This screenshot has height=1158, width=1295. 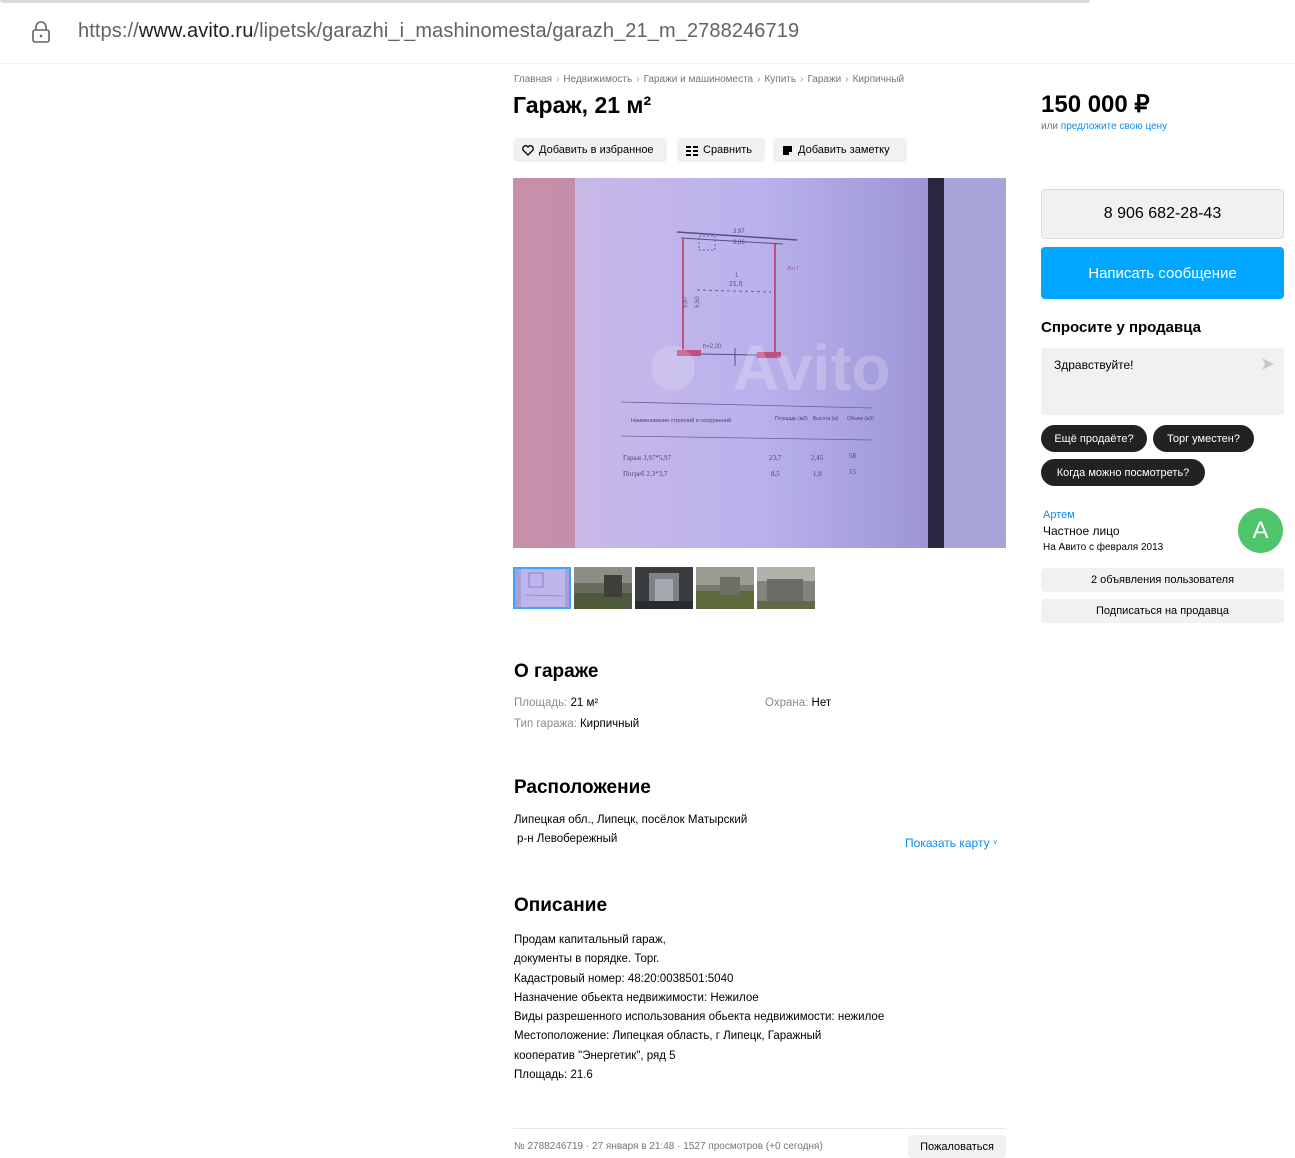 What do you see at coordinates (821, 703) in the screenshot?
I see `param-value: Нет` at bounding box center [821, 703].